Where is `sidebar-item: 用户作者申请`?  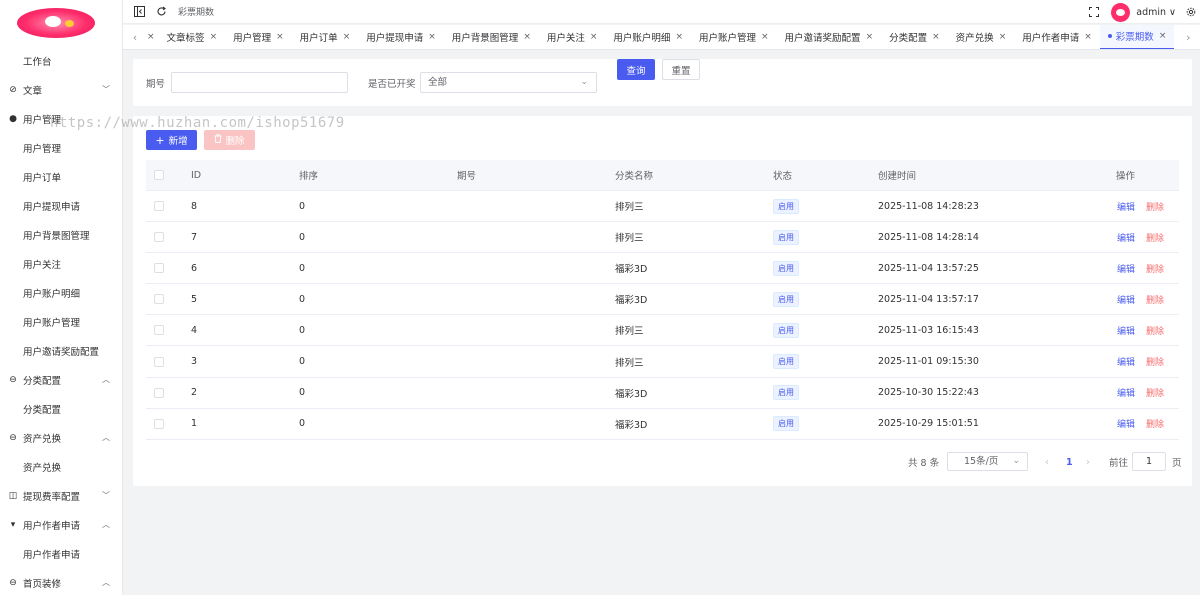
sidebar-item: 用户作者申请 is located at coordinates (61, 553).